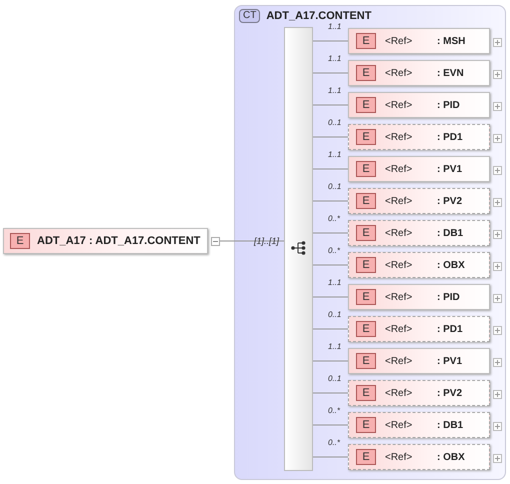 The image size is (510, 484). I want to click on element-name: : MSH, so click(451, 41).